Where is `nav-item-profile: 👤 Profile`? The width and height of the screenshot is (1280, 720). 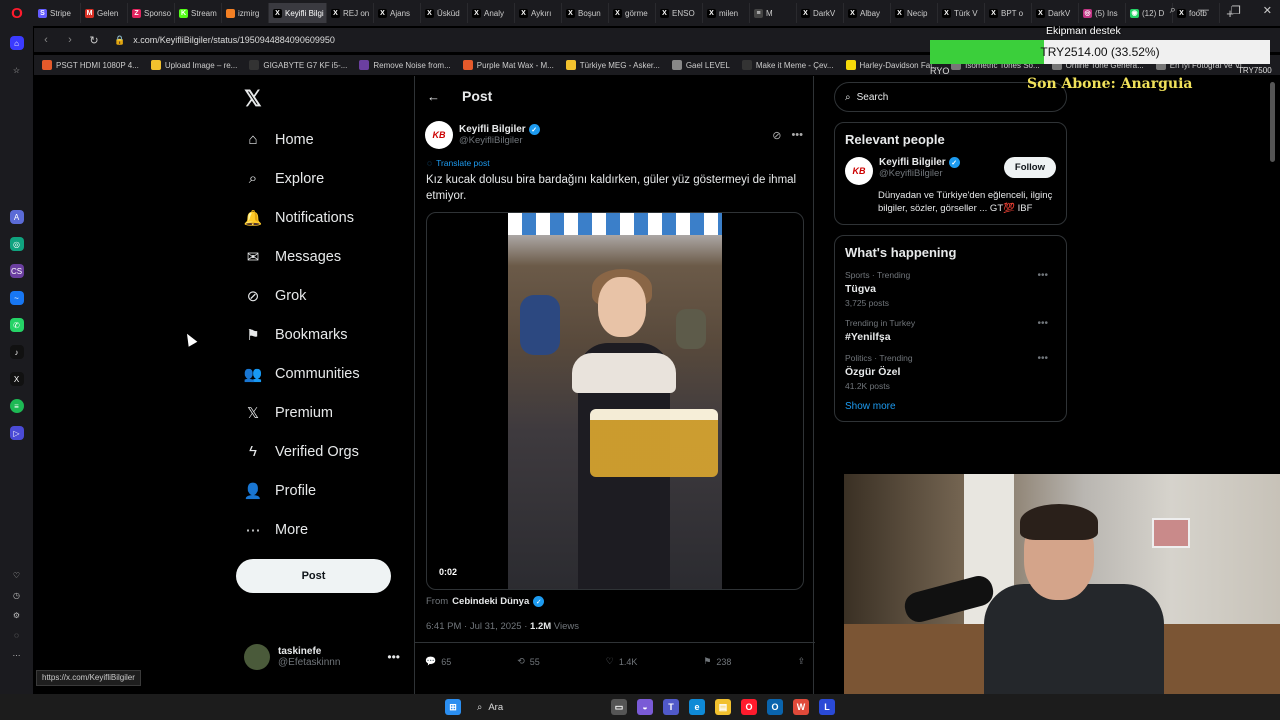
nav-item-profile: 👤 Profile is located at coordinates (321, 490).